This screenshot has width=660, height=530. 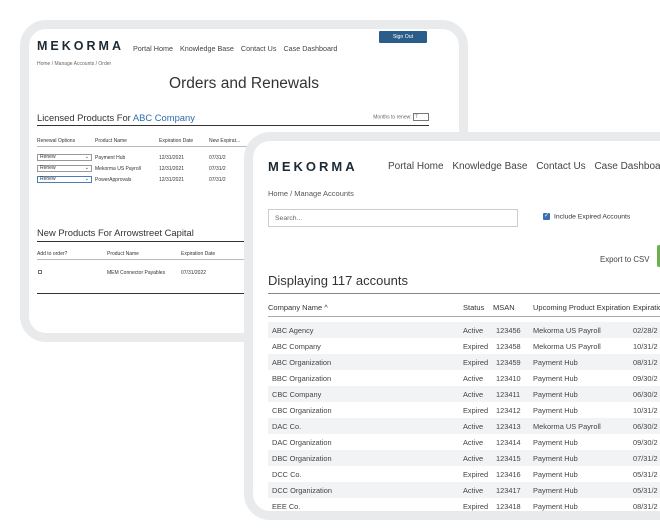 I want to click on company-cell: EEE Co., so click(x=286, y=506).